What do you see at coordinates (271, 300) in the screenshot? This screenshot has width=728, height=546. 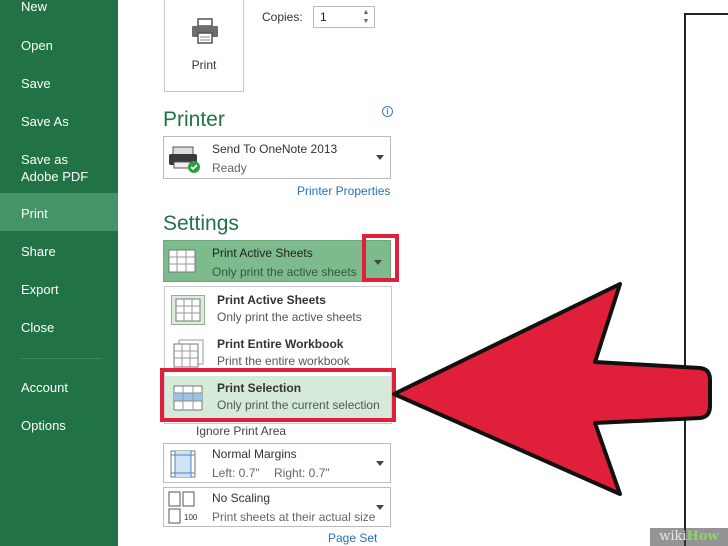 I see `menu-item-title: Print Active Sheets` at bounding box center [271, 300].